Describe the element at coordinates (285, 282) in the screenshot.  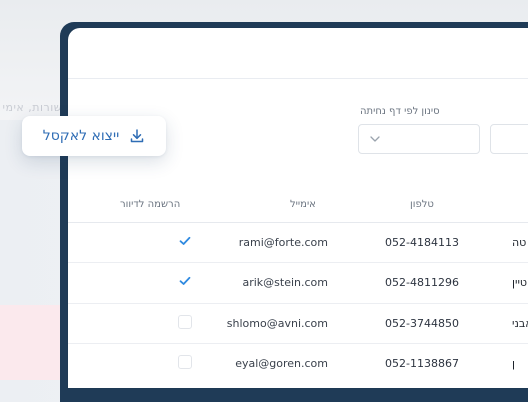
I see `cell-email: arik@stein.com` at that location.